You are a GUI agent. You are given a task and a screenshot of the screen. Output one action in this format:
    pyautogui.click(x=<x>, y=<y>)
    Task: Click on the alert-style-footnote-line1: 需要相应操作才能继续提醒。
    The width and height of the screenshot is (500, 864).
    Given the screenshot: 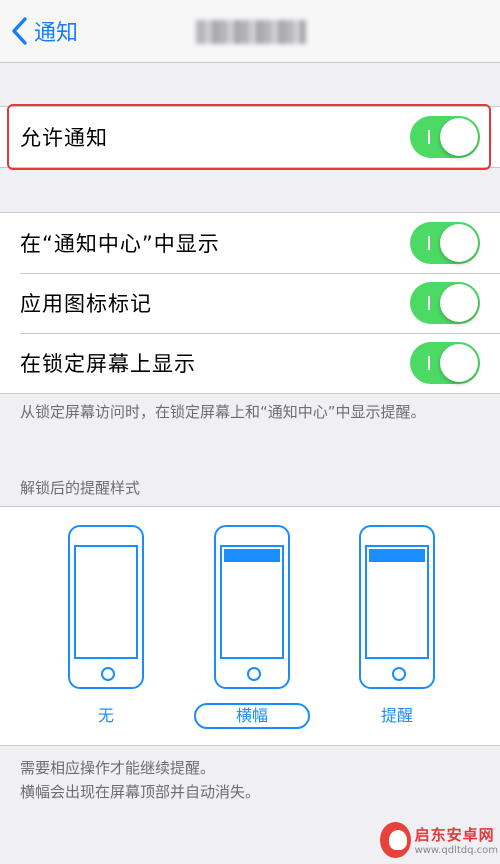 What is the action you would take?
    pyautogui.click(x=118, y=768)
    